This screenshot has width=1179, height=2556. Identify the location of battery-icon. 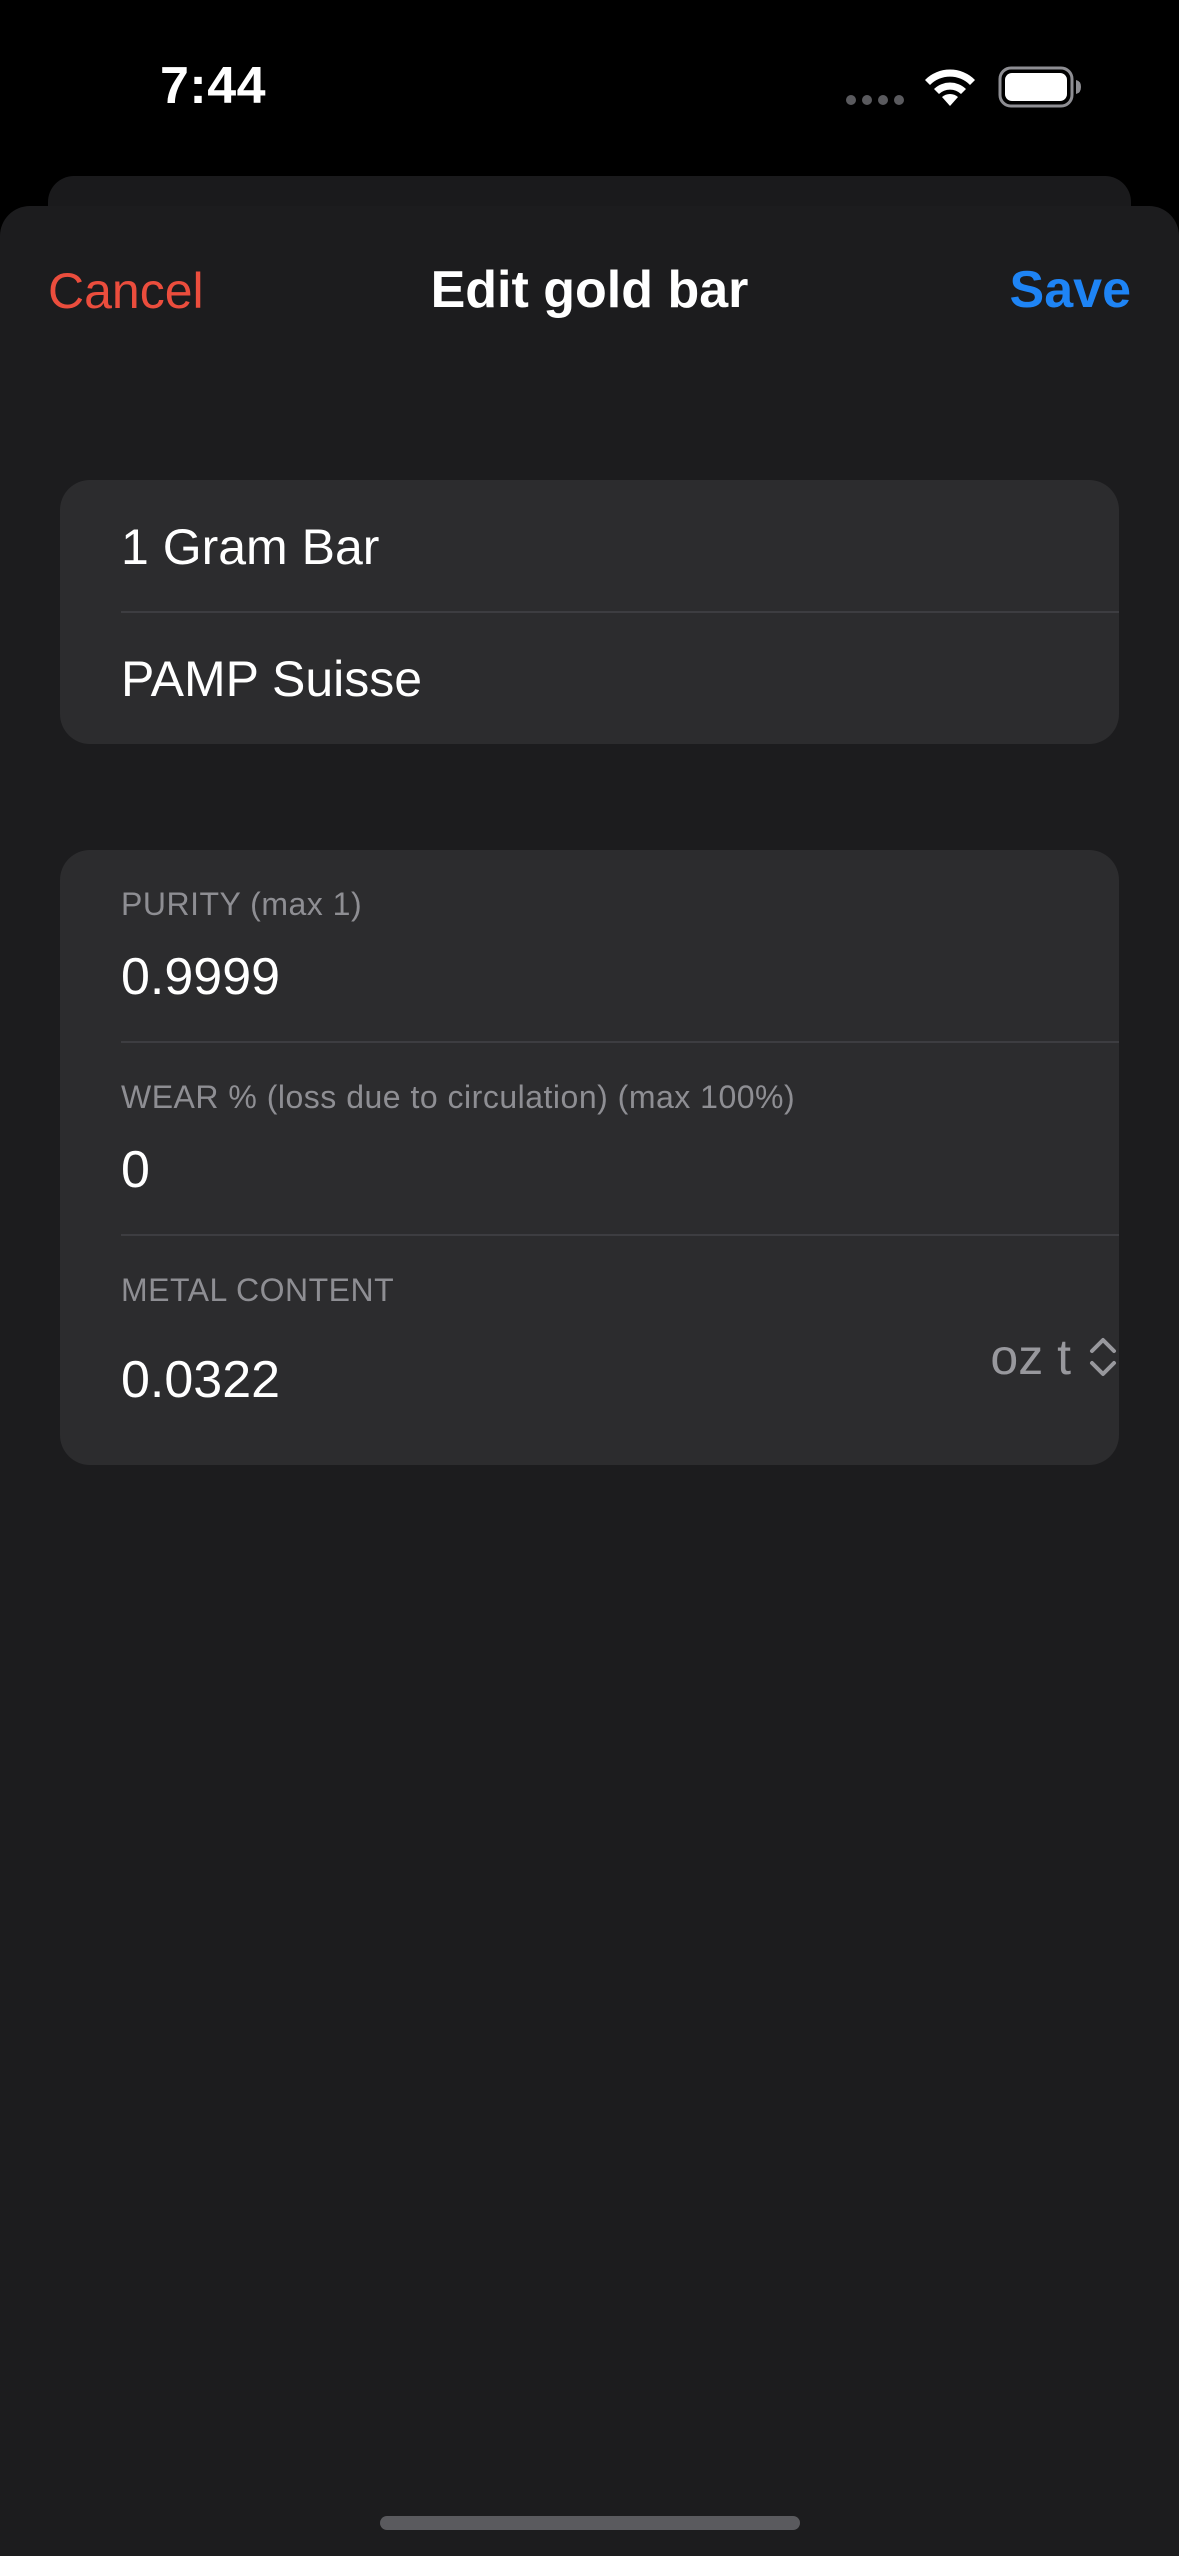
(1039, 87).